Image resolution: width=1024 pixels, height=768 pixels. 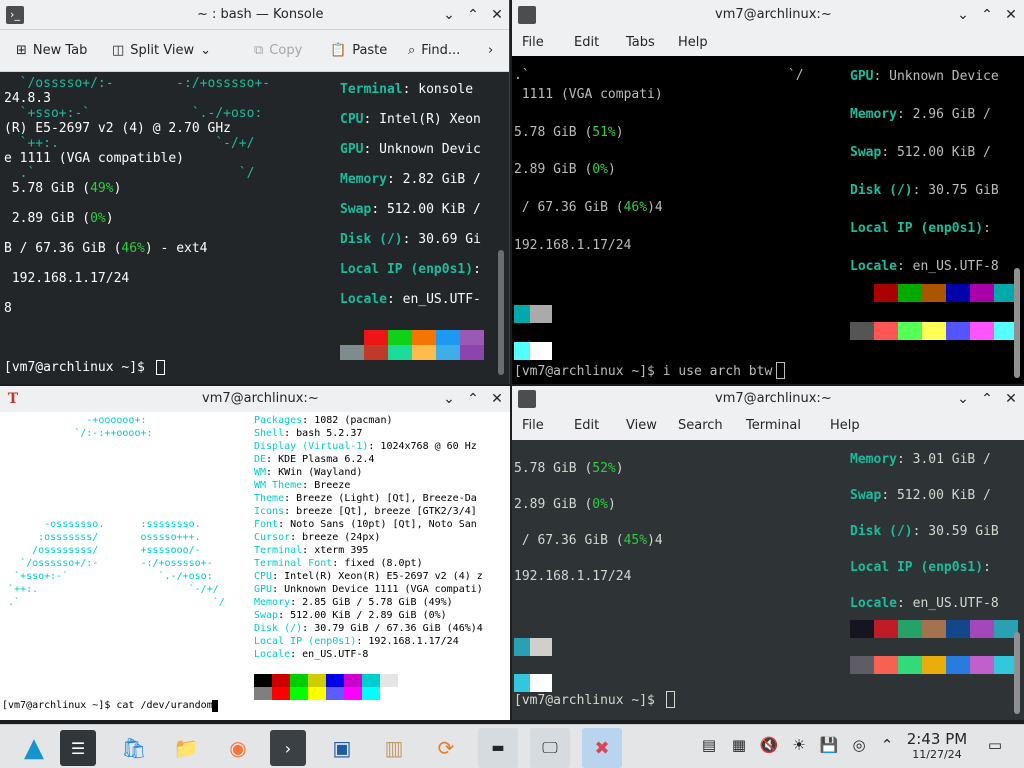 What do you see at coordinates (288, 748) in the screenshot?
I see `konsole-icon: ›` at bounding box center [288, 748].